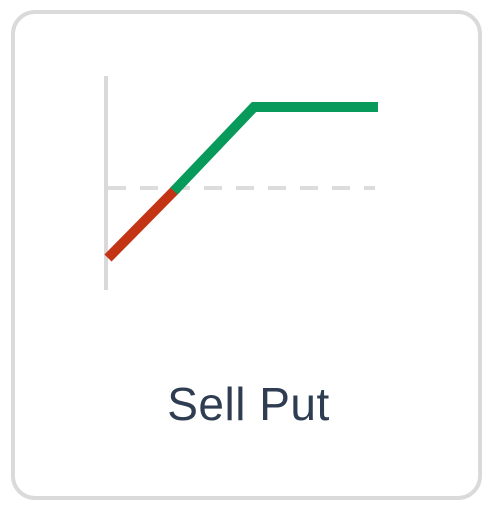  I want to click on strategy-label: Sell Put, so click(248, 404).